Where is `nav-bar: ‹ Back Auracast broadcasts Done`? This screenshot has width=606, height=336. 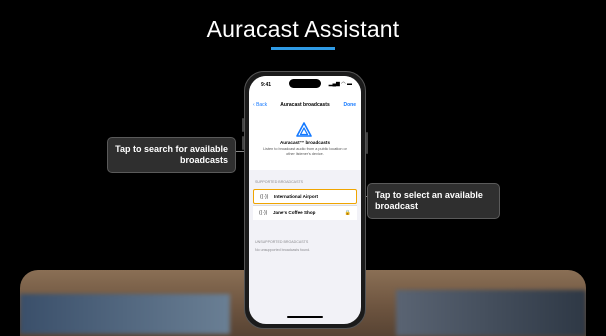 nav-bar: ‹ Back Auracast broadcasts Done is located at coordinates (305, 106).